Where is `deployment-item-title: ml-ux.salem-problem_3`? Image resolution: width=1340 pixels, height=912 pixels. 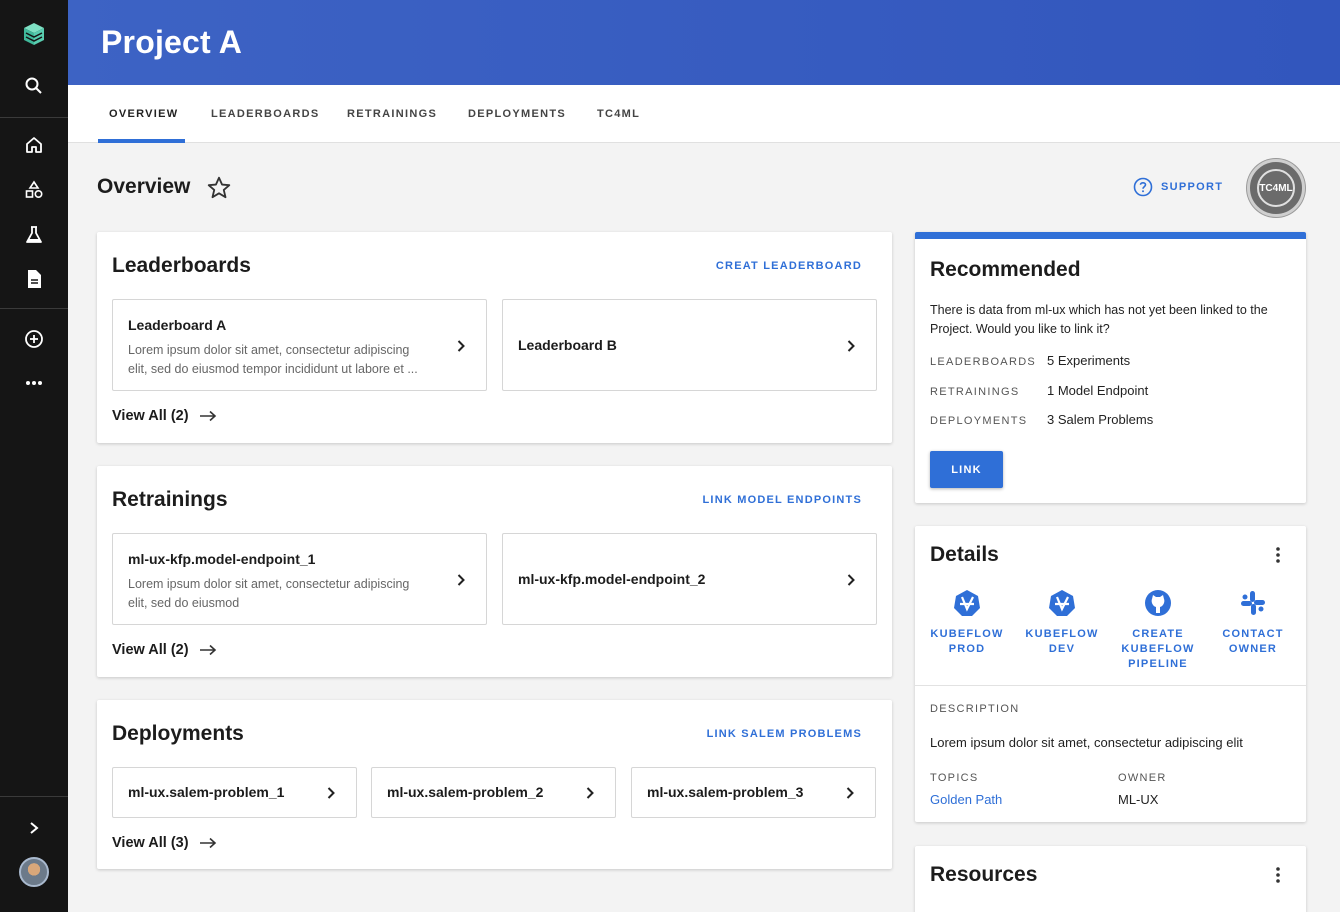 deployment-item-title: ml-ux.salem-problem_3 is located at coordinates (725, 792).